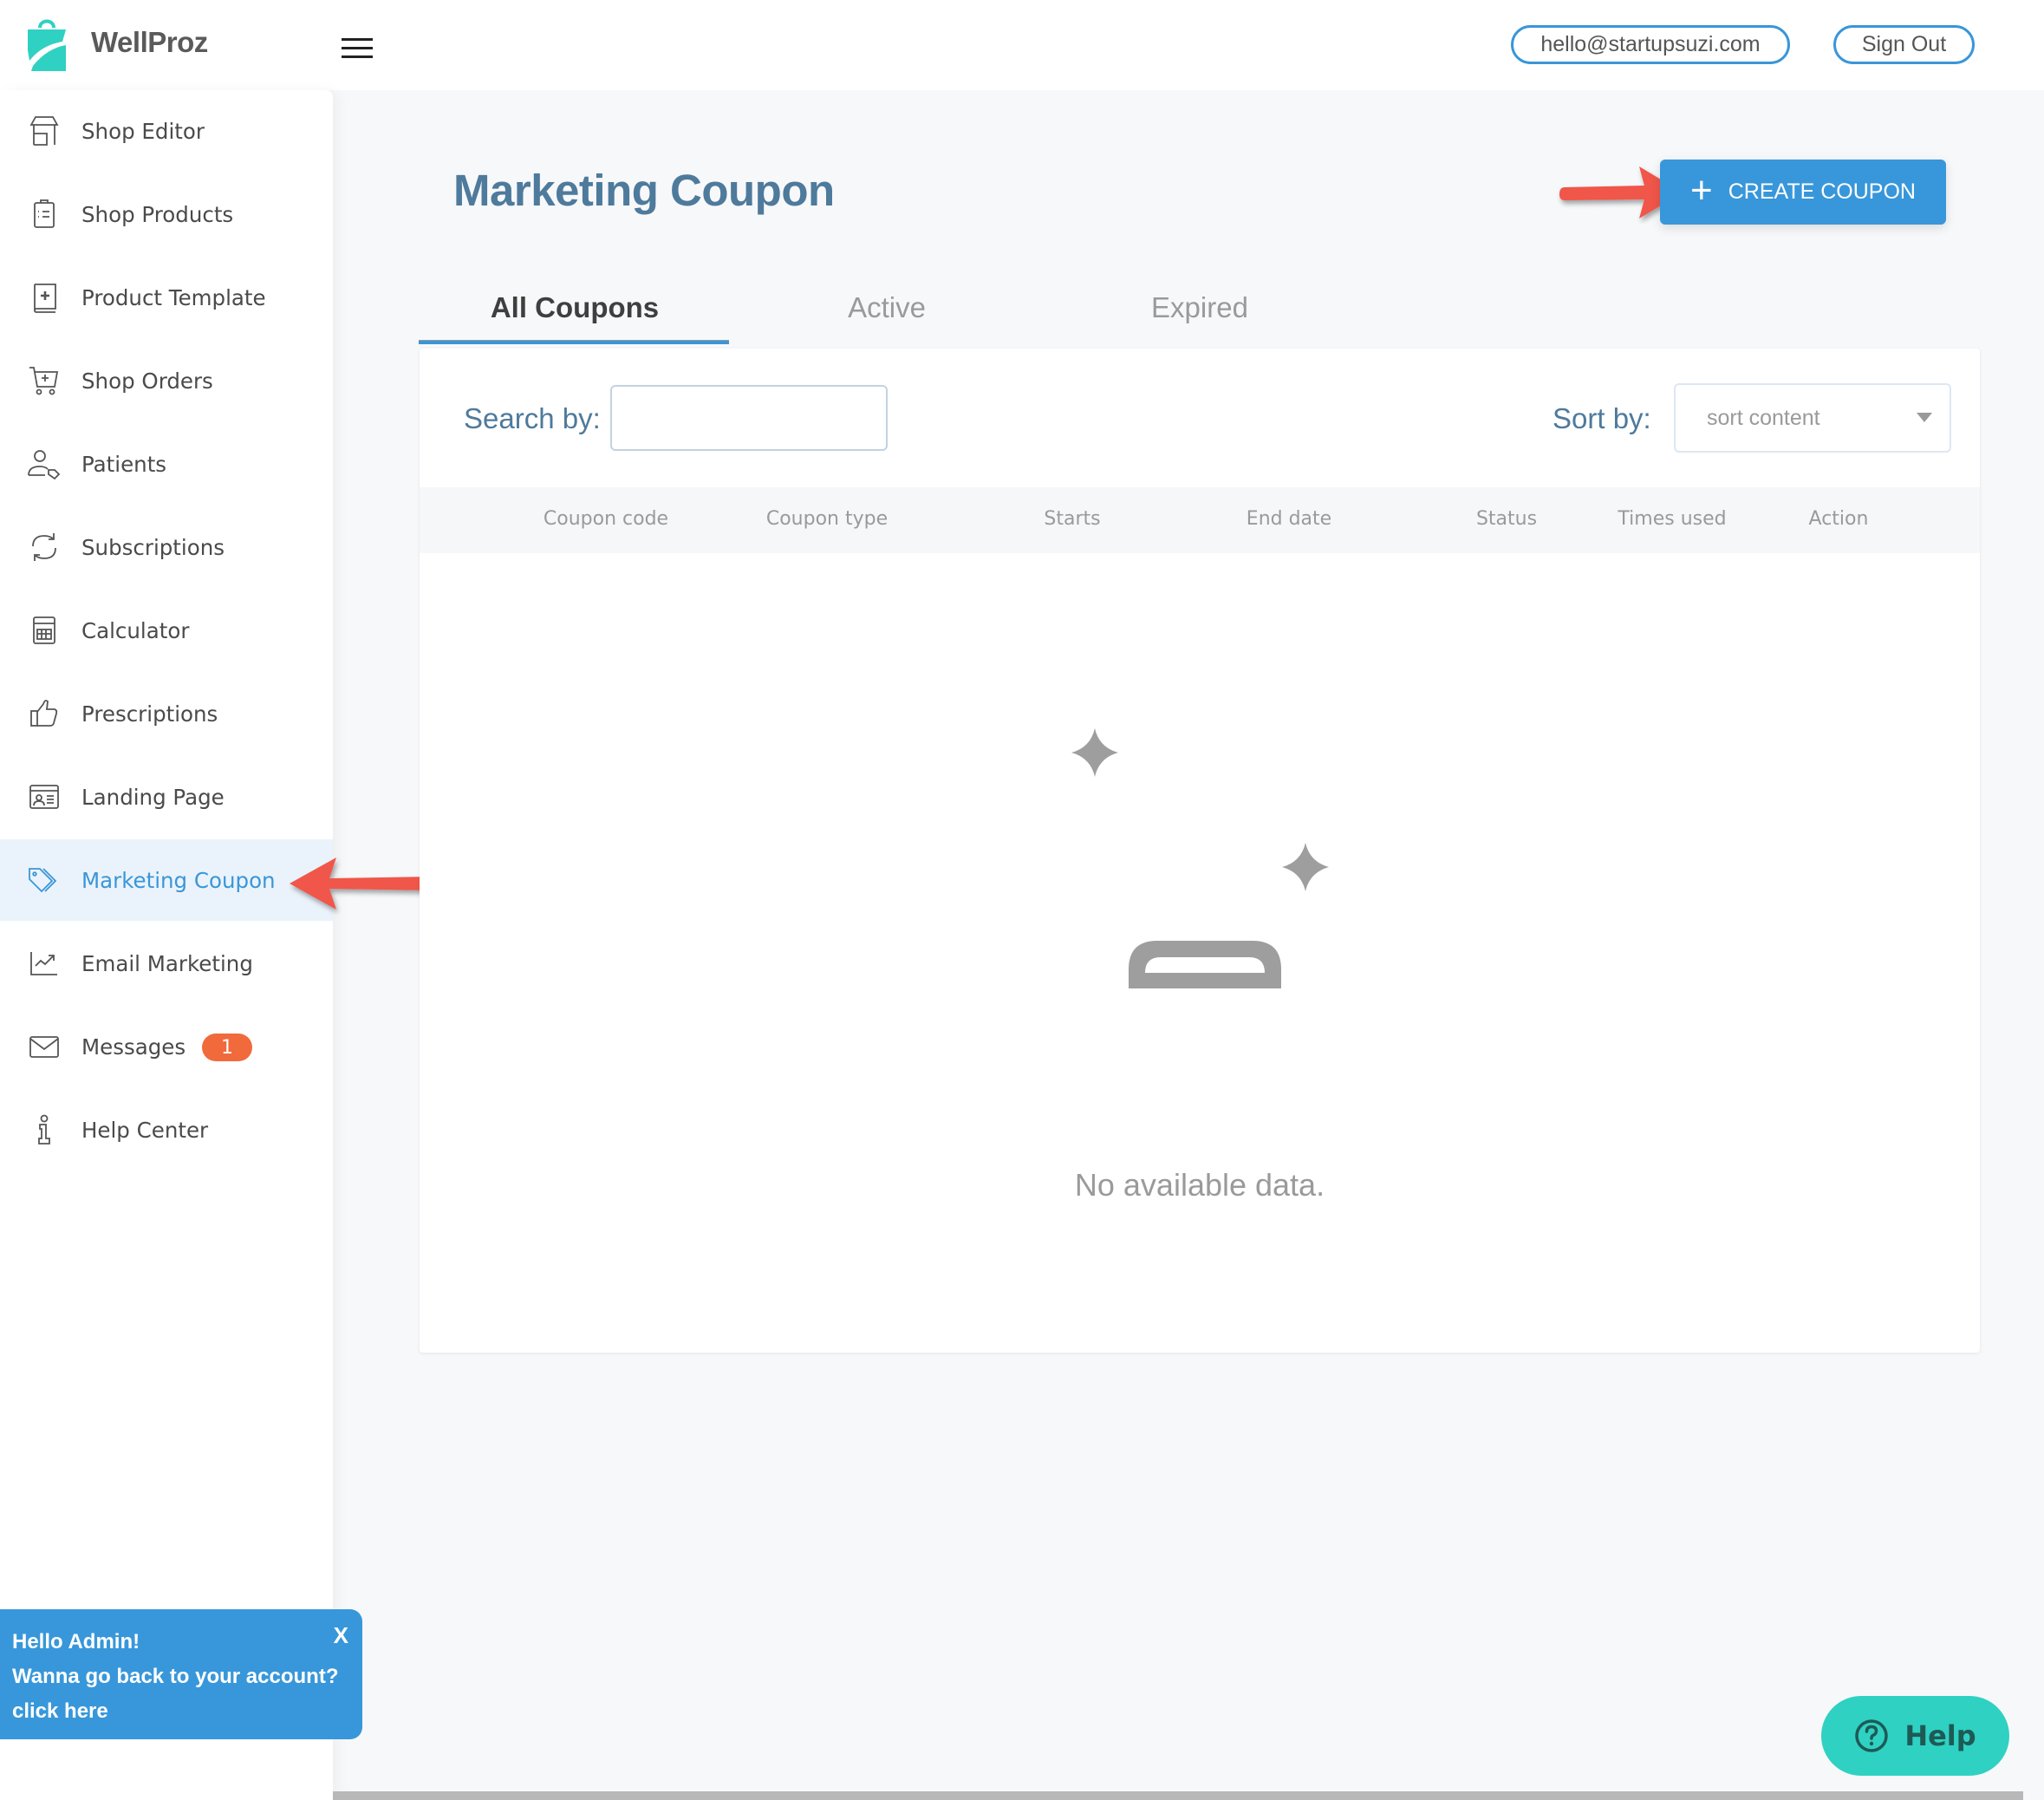 The width and height of the screenshot is (2044, 1800). What do you see at coordinates (44, 1046) in the screenshot?
I see `envelope-icon` at bounding box center [44, 1046].